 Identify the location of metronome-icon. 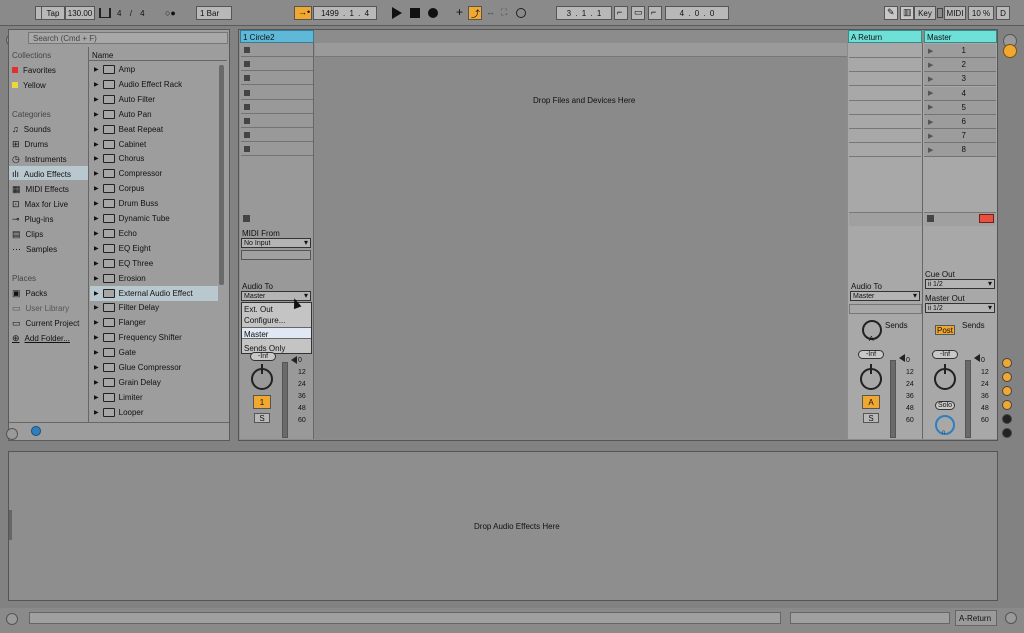
(105, 13).